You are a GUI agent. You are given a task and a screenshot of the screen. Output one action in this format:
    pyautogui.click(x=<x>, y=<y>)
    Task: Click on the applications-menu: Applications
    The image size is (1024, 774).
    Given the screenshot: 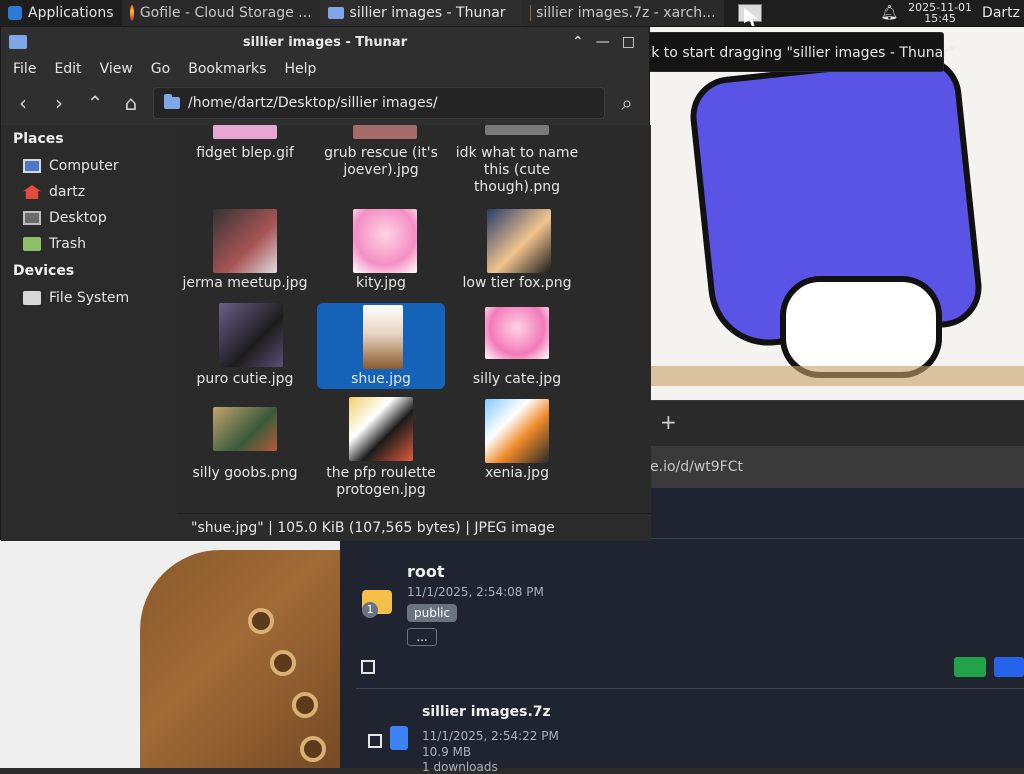 What is the action you would take?
    pyautogui.click(x=61, y=13)
    